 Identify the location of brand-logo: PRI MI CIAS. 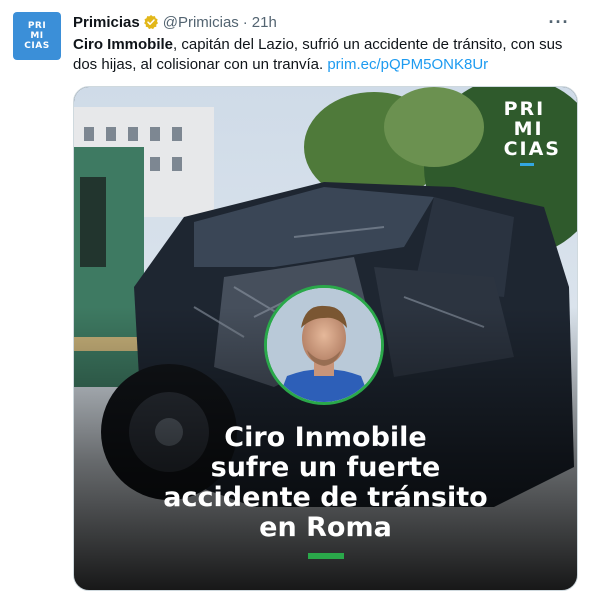
(532, 132).